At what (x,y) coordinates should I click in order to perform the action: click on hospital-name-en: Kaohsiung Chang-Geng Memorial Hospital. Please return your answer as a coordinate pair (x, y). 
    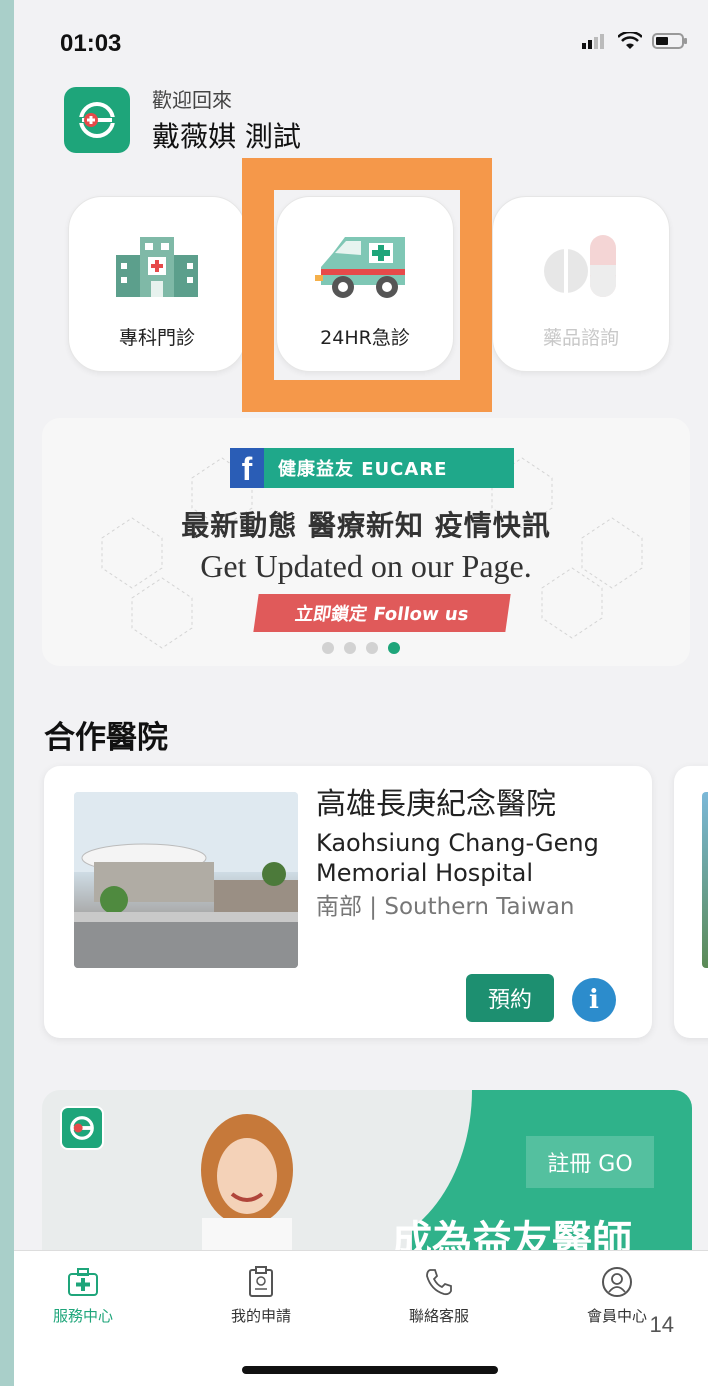
    Looking at the image, I should click on (457, 858).